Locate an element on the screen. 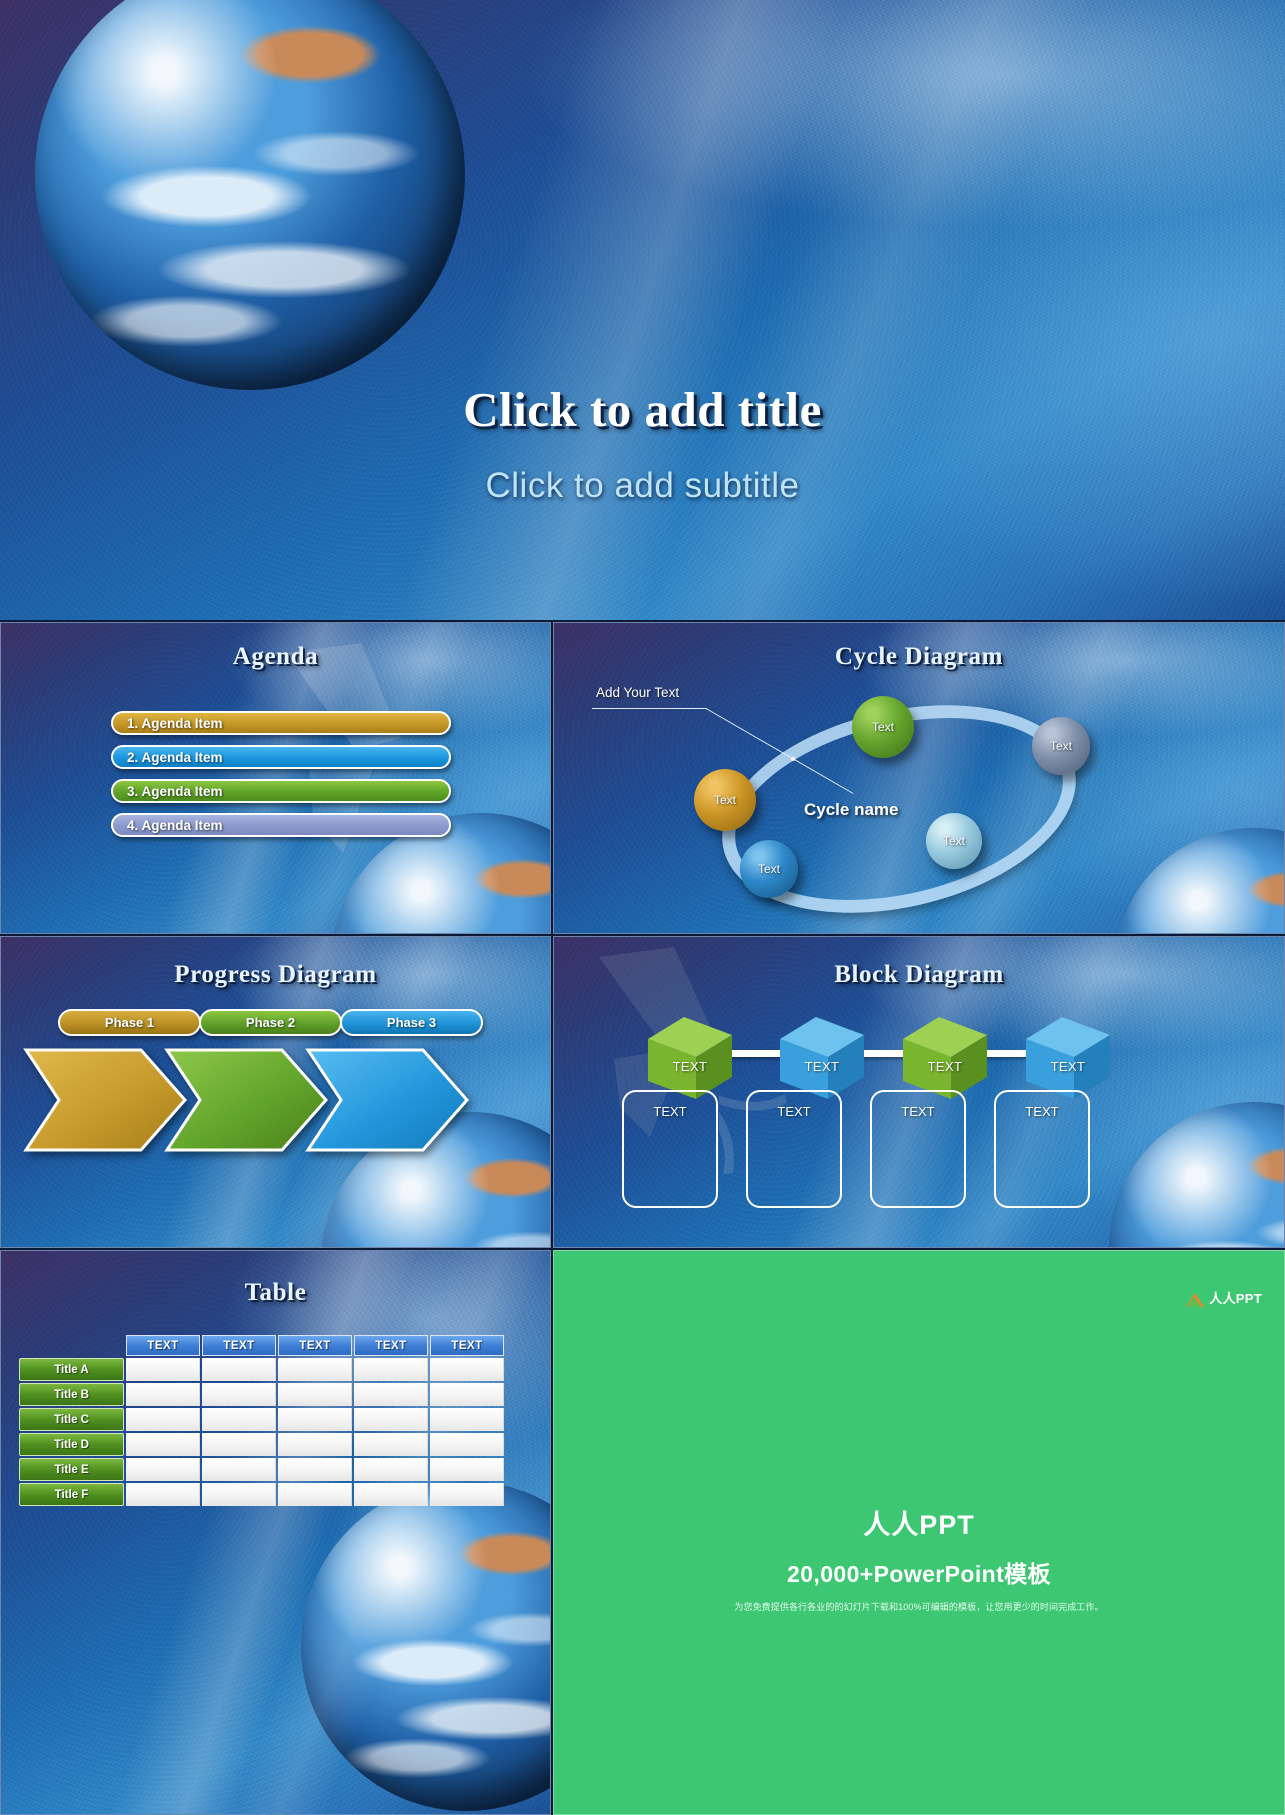 The height and width of the screenshot is (1815, 1285). table-row: Title F is located at coordinates (262, 1493).